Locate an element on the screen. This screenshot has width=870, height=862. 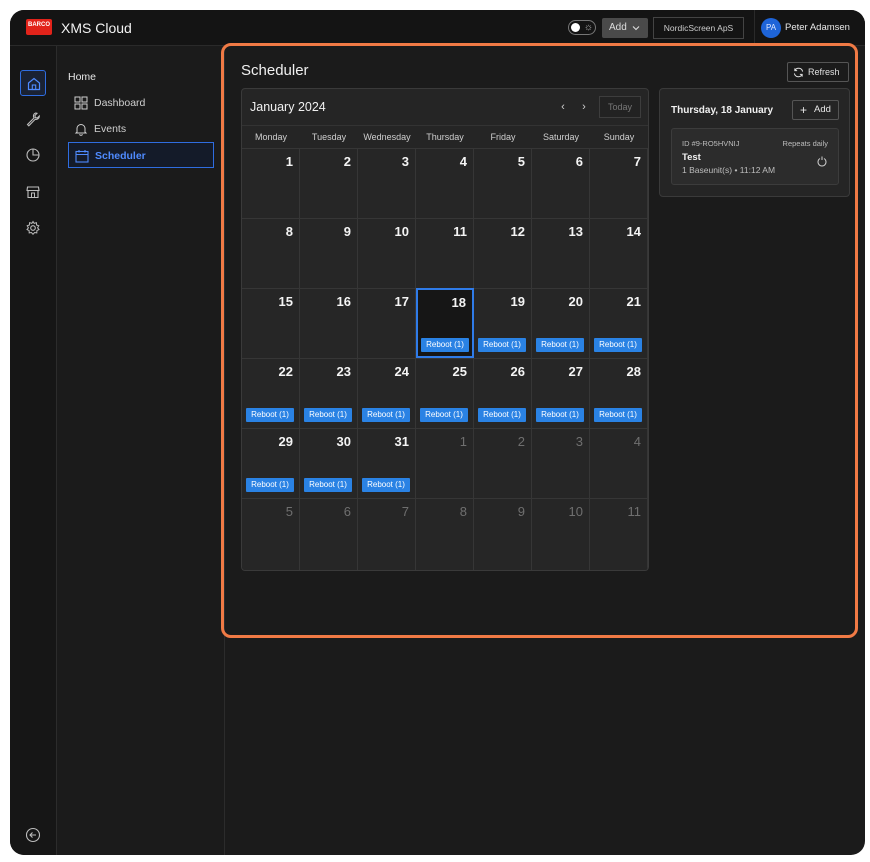
calendar-day-cell: 16 is located at coordinates (329, 323).